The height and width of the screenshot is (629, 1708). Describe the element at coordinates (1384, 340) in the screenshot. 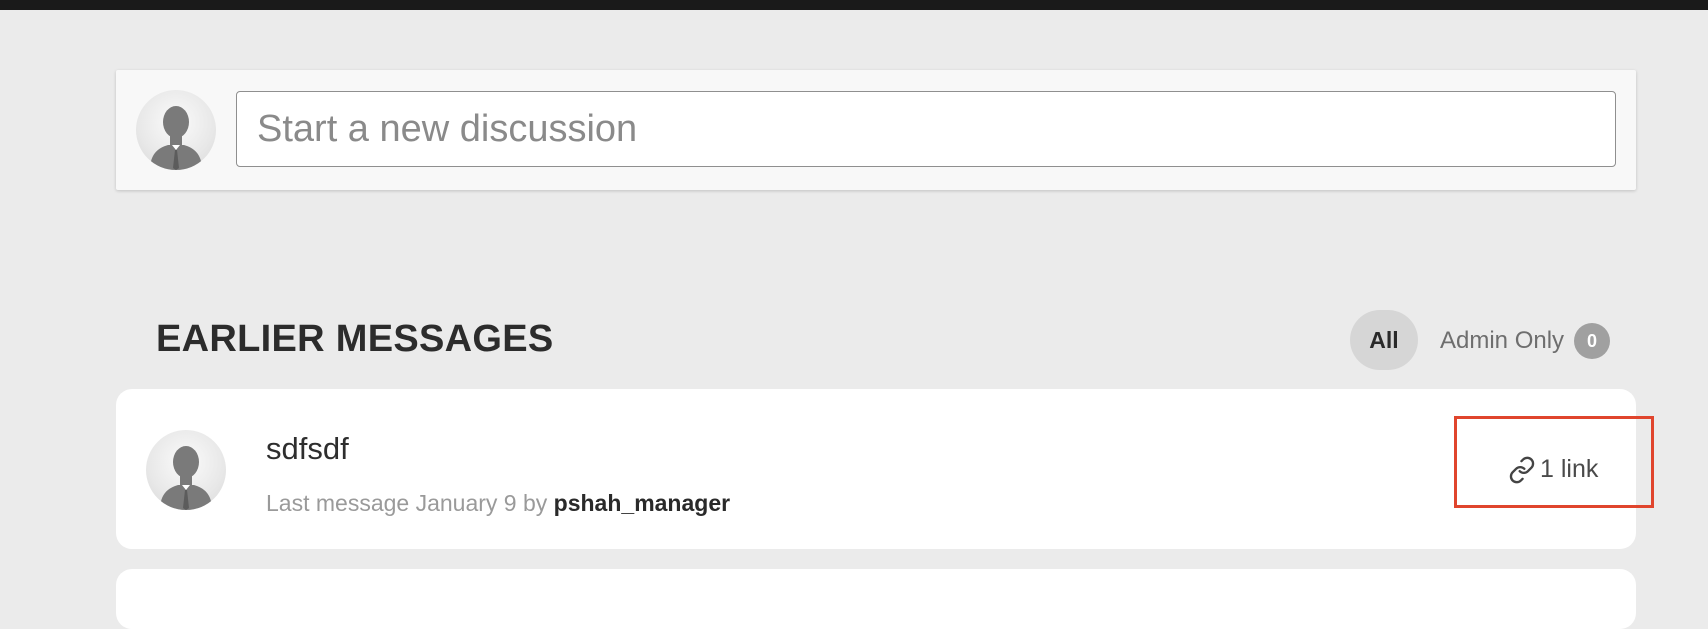

I see `filter-all-button: All` at that location.